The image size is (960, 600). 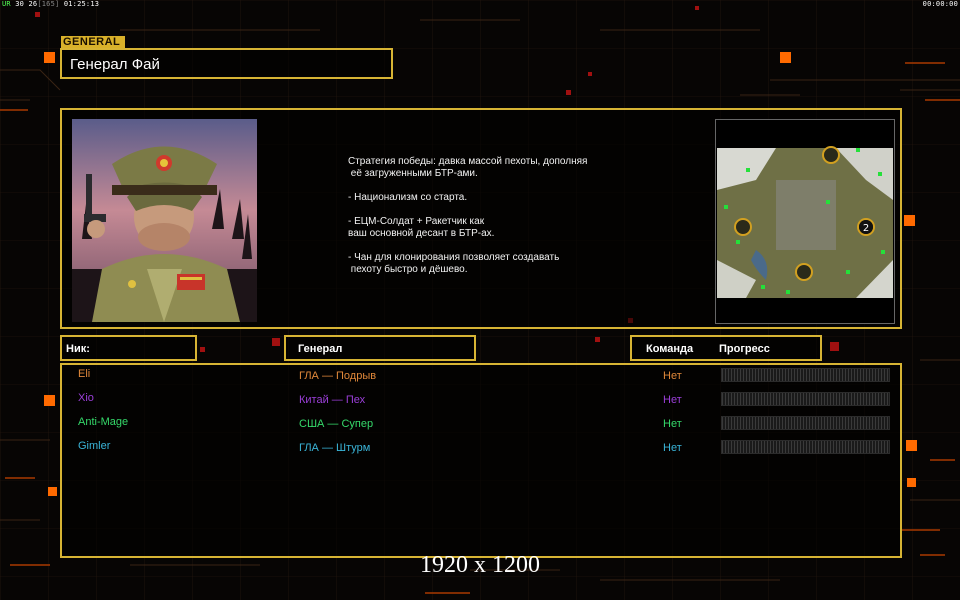 I want to click on player-row: Anti-Mage США — Супер Нет, so click(x=483, y=425).